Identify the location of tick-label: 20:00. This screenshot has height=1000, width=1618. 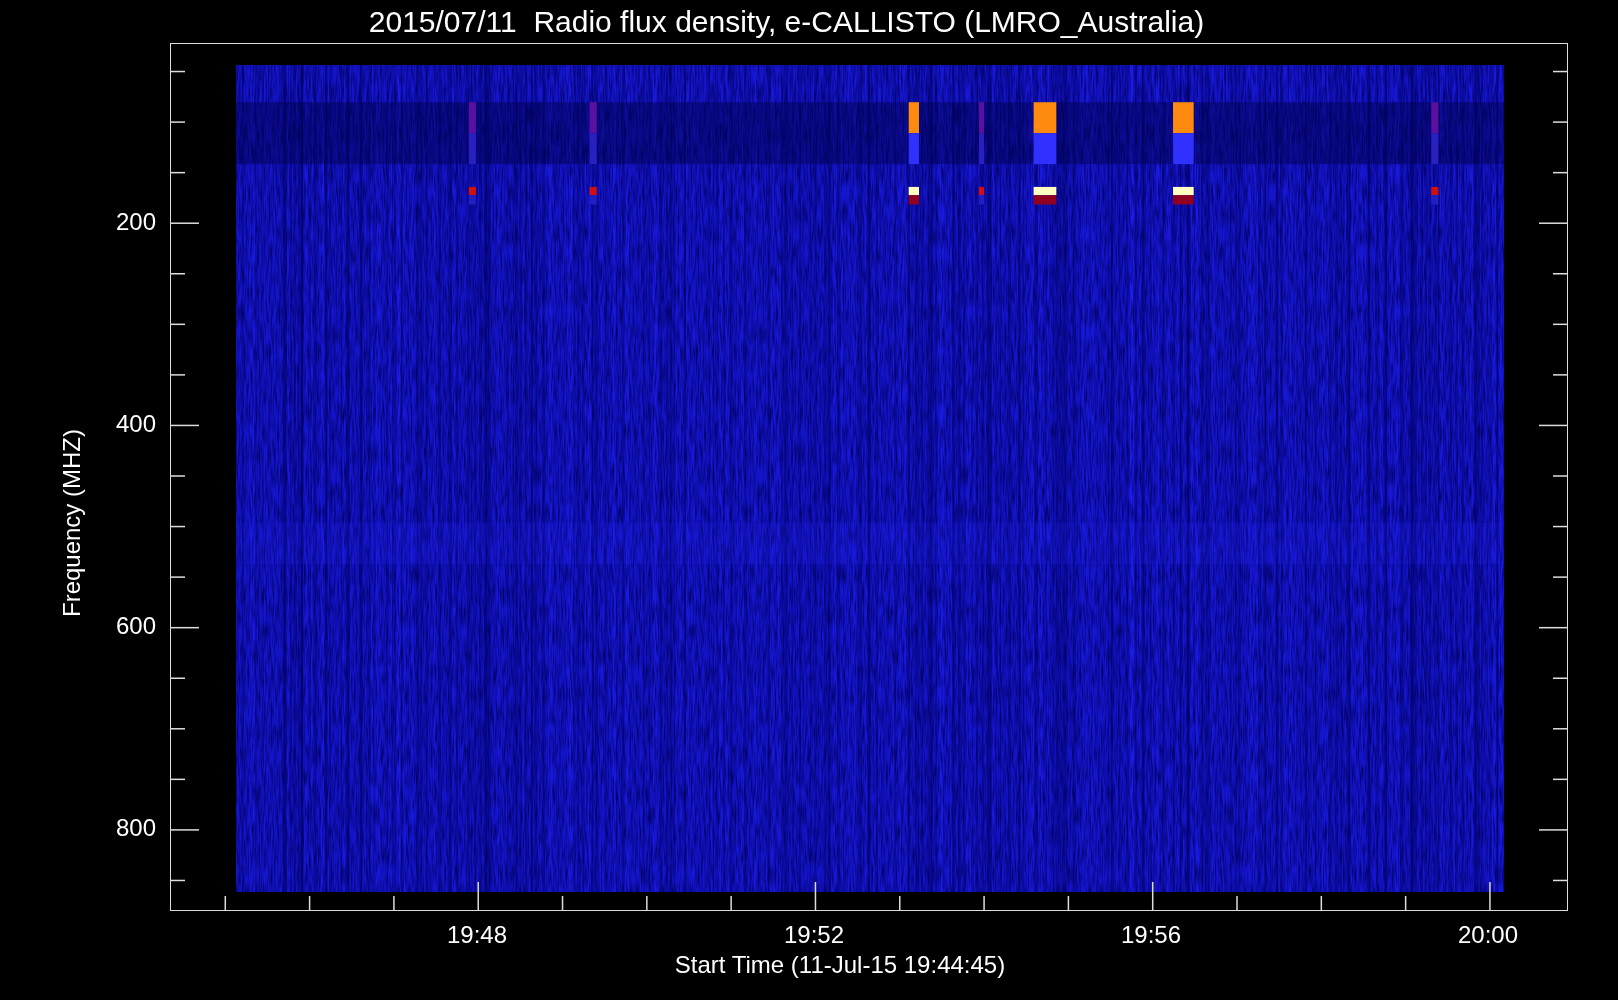
(1488, 935).